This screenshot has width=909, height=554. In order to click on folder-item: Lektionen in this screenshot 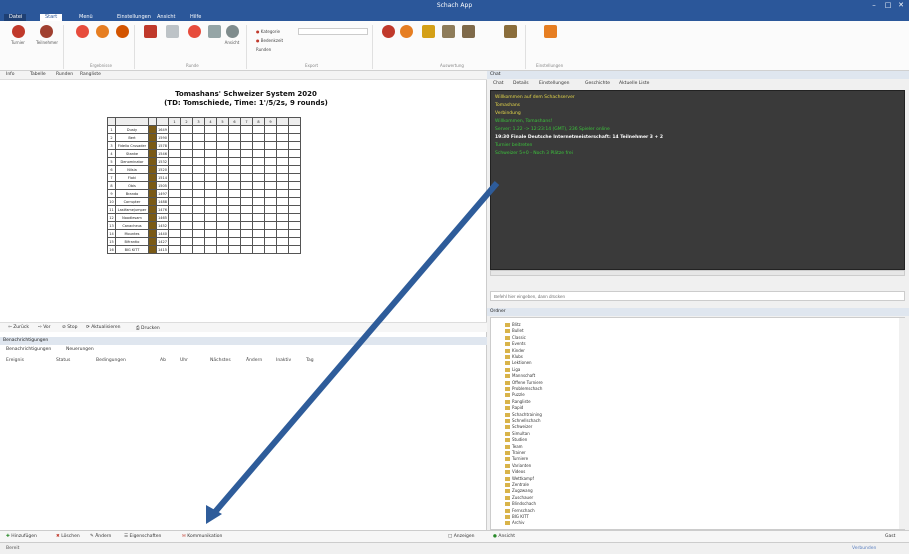, I will do `click(518, 363)`.